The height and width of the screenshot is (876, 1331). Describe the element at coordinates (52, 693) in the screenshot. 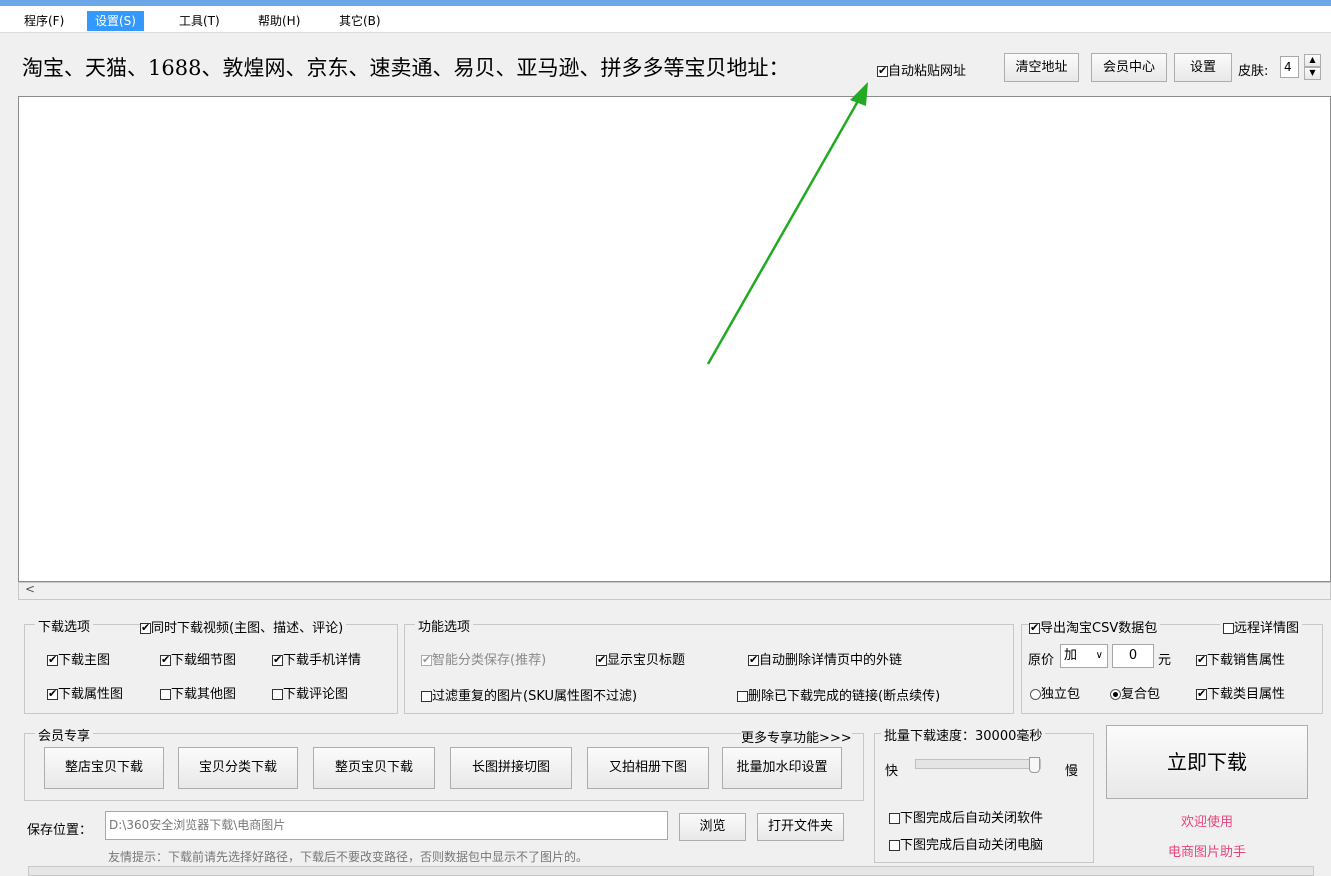

I see `download-attr-img-check-box` at that location.